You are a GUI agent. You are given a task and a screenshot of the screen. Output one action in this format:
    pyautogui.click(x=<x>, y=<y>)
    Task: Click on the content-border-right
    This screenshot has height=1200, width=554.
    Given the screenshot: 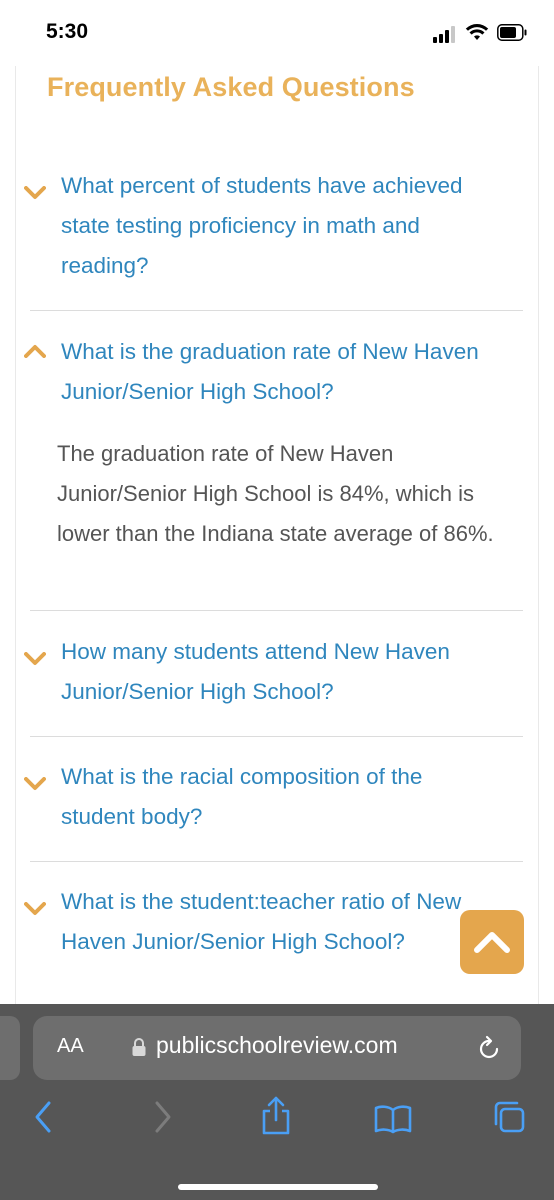 What is the action you would take?
    pyautogui.click(x=538, y=535)
    